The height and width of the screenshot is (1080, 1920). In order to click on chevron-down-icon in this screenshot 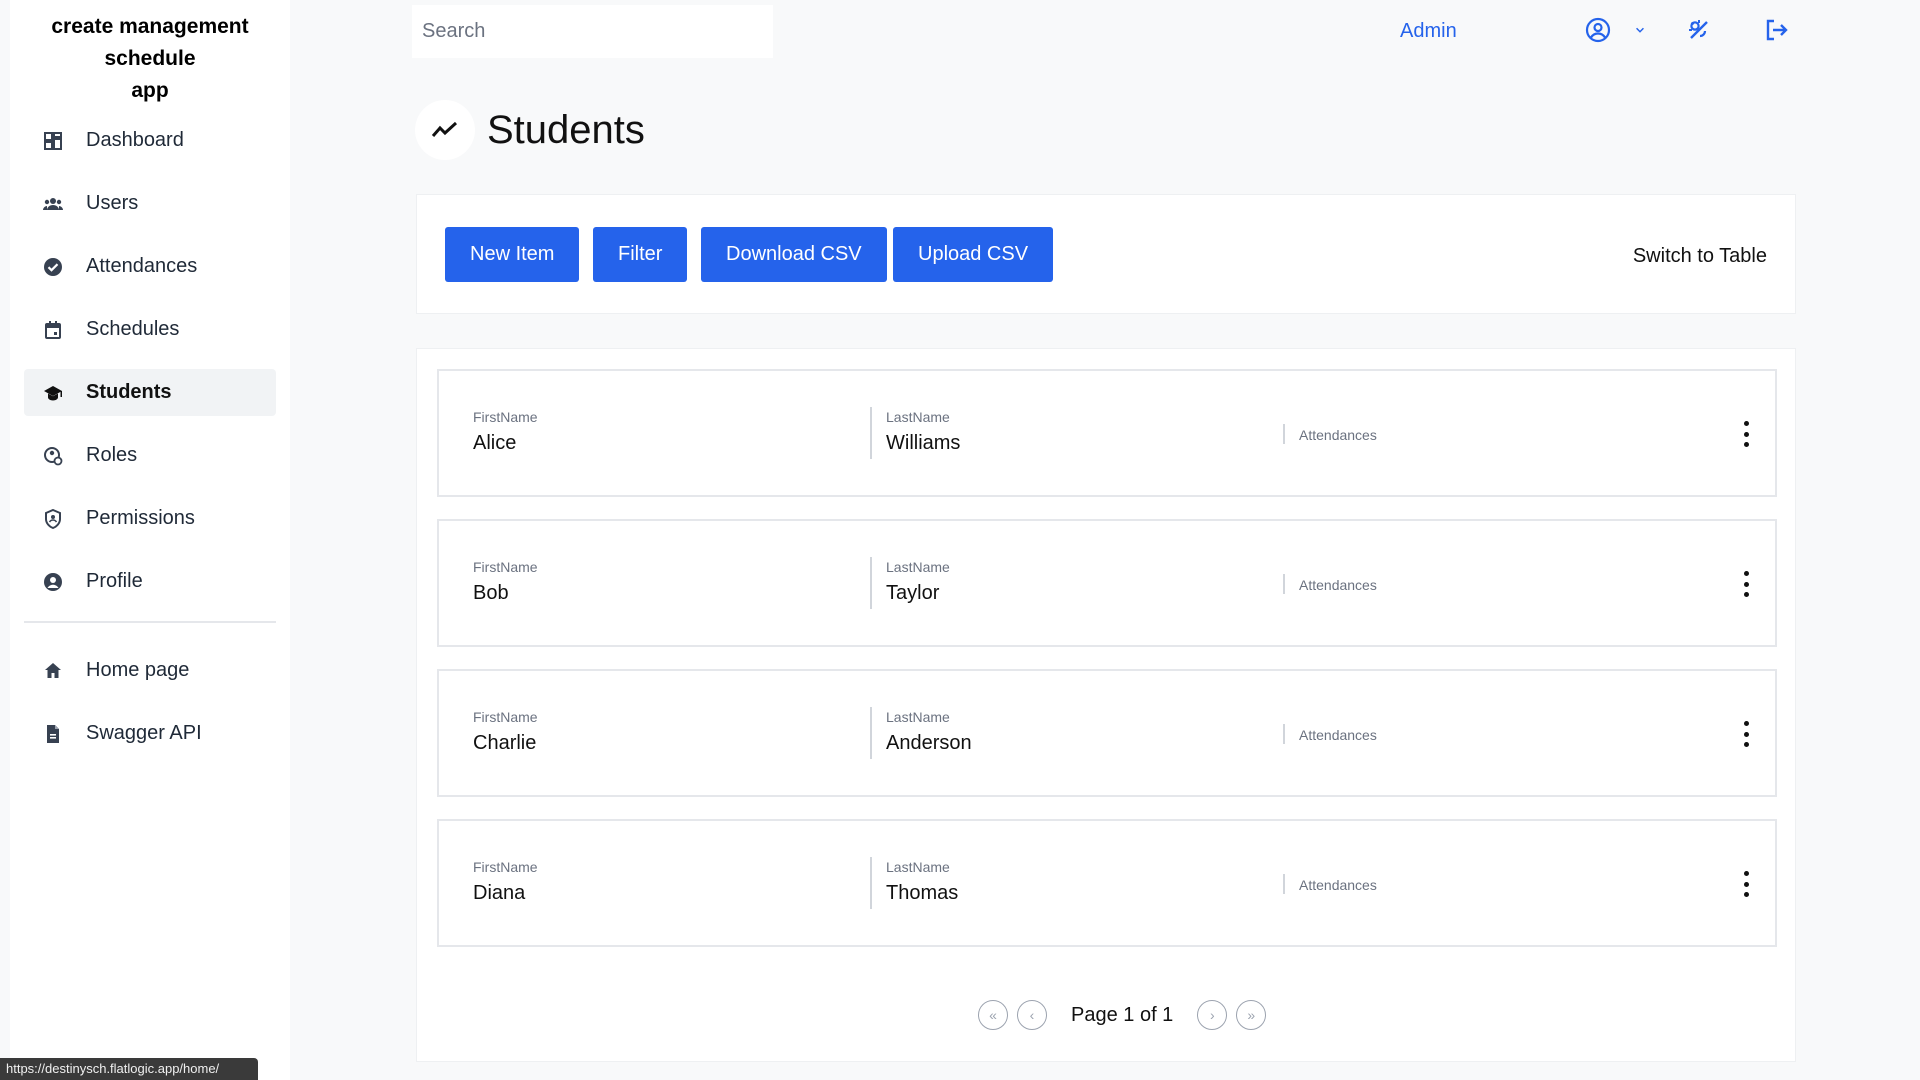, I will do `click(1640, 30)`.